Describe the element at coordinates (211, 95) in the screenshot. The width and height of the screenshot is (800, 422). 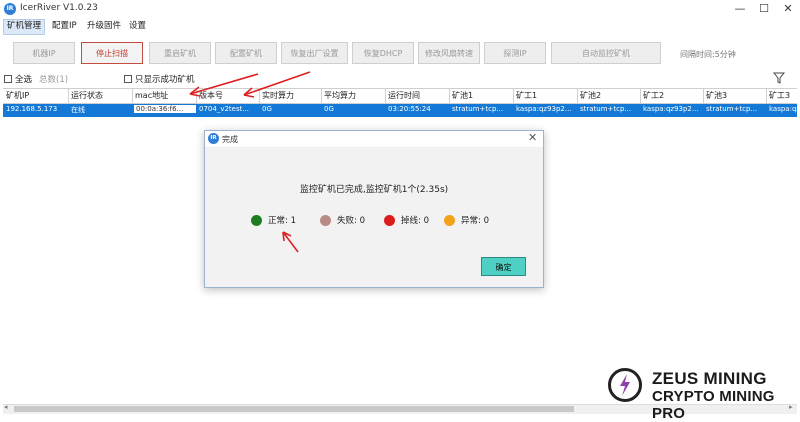
I see `col-header-version: 版本号` at that location.